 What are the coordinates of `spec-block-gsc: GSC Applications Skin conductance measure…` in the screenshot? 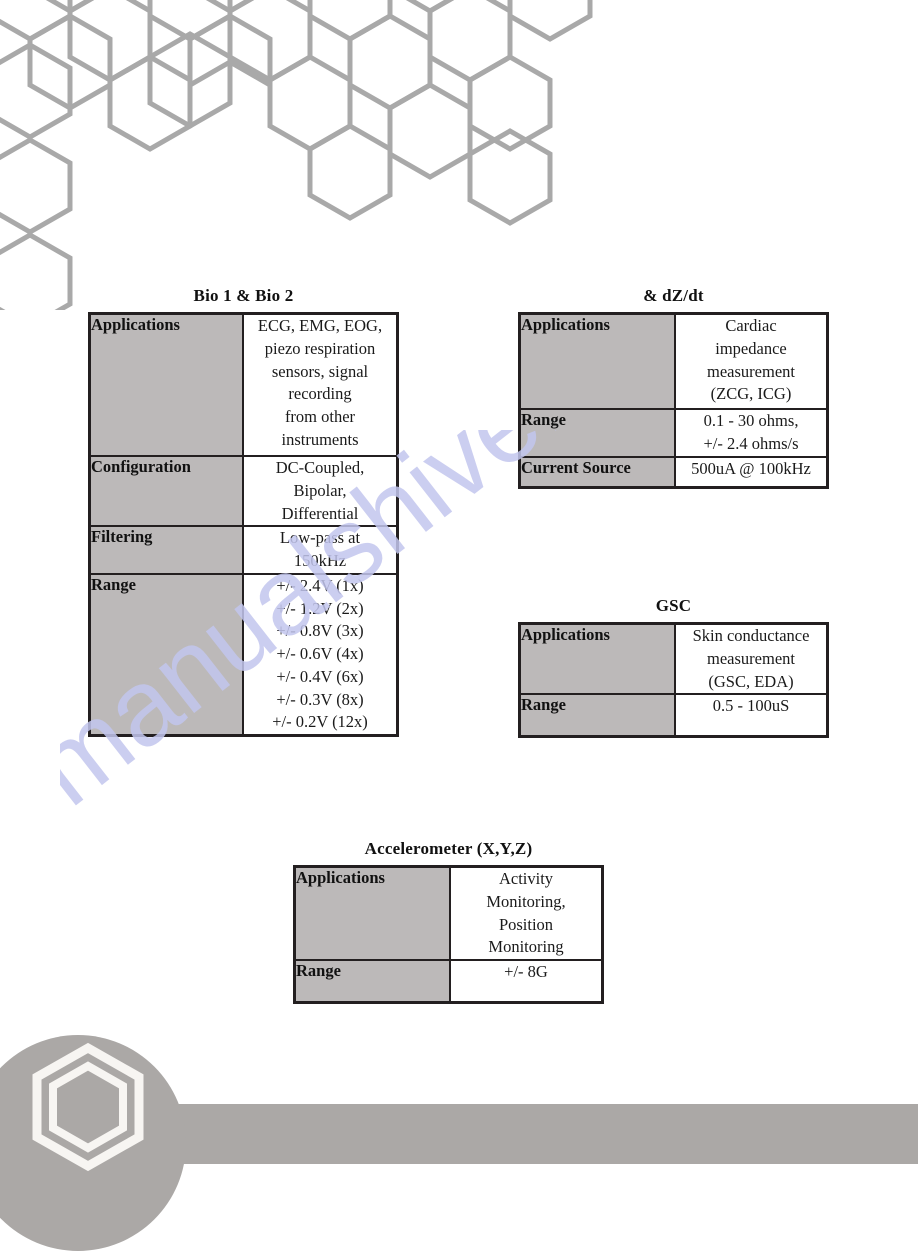 It's located at (673, 667).